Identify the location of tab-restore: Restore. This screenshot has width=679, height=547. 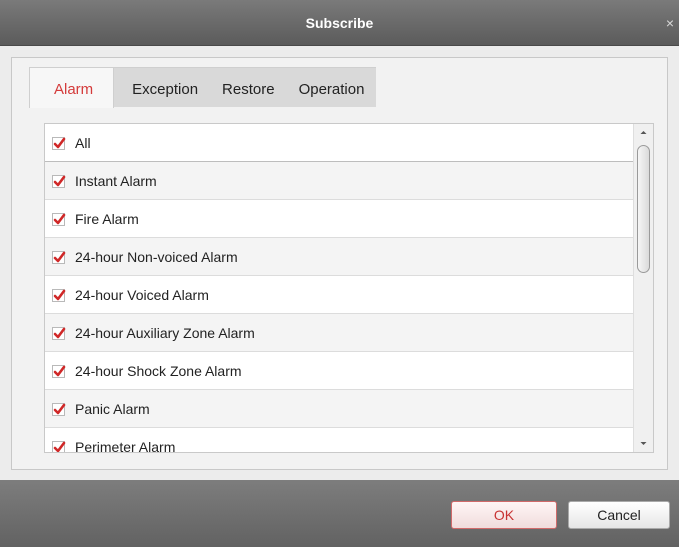
(248, 87).